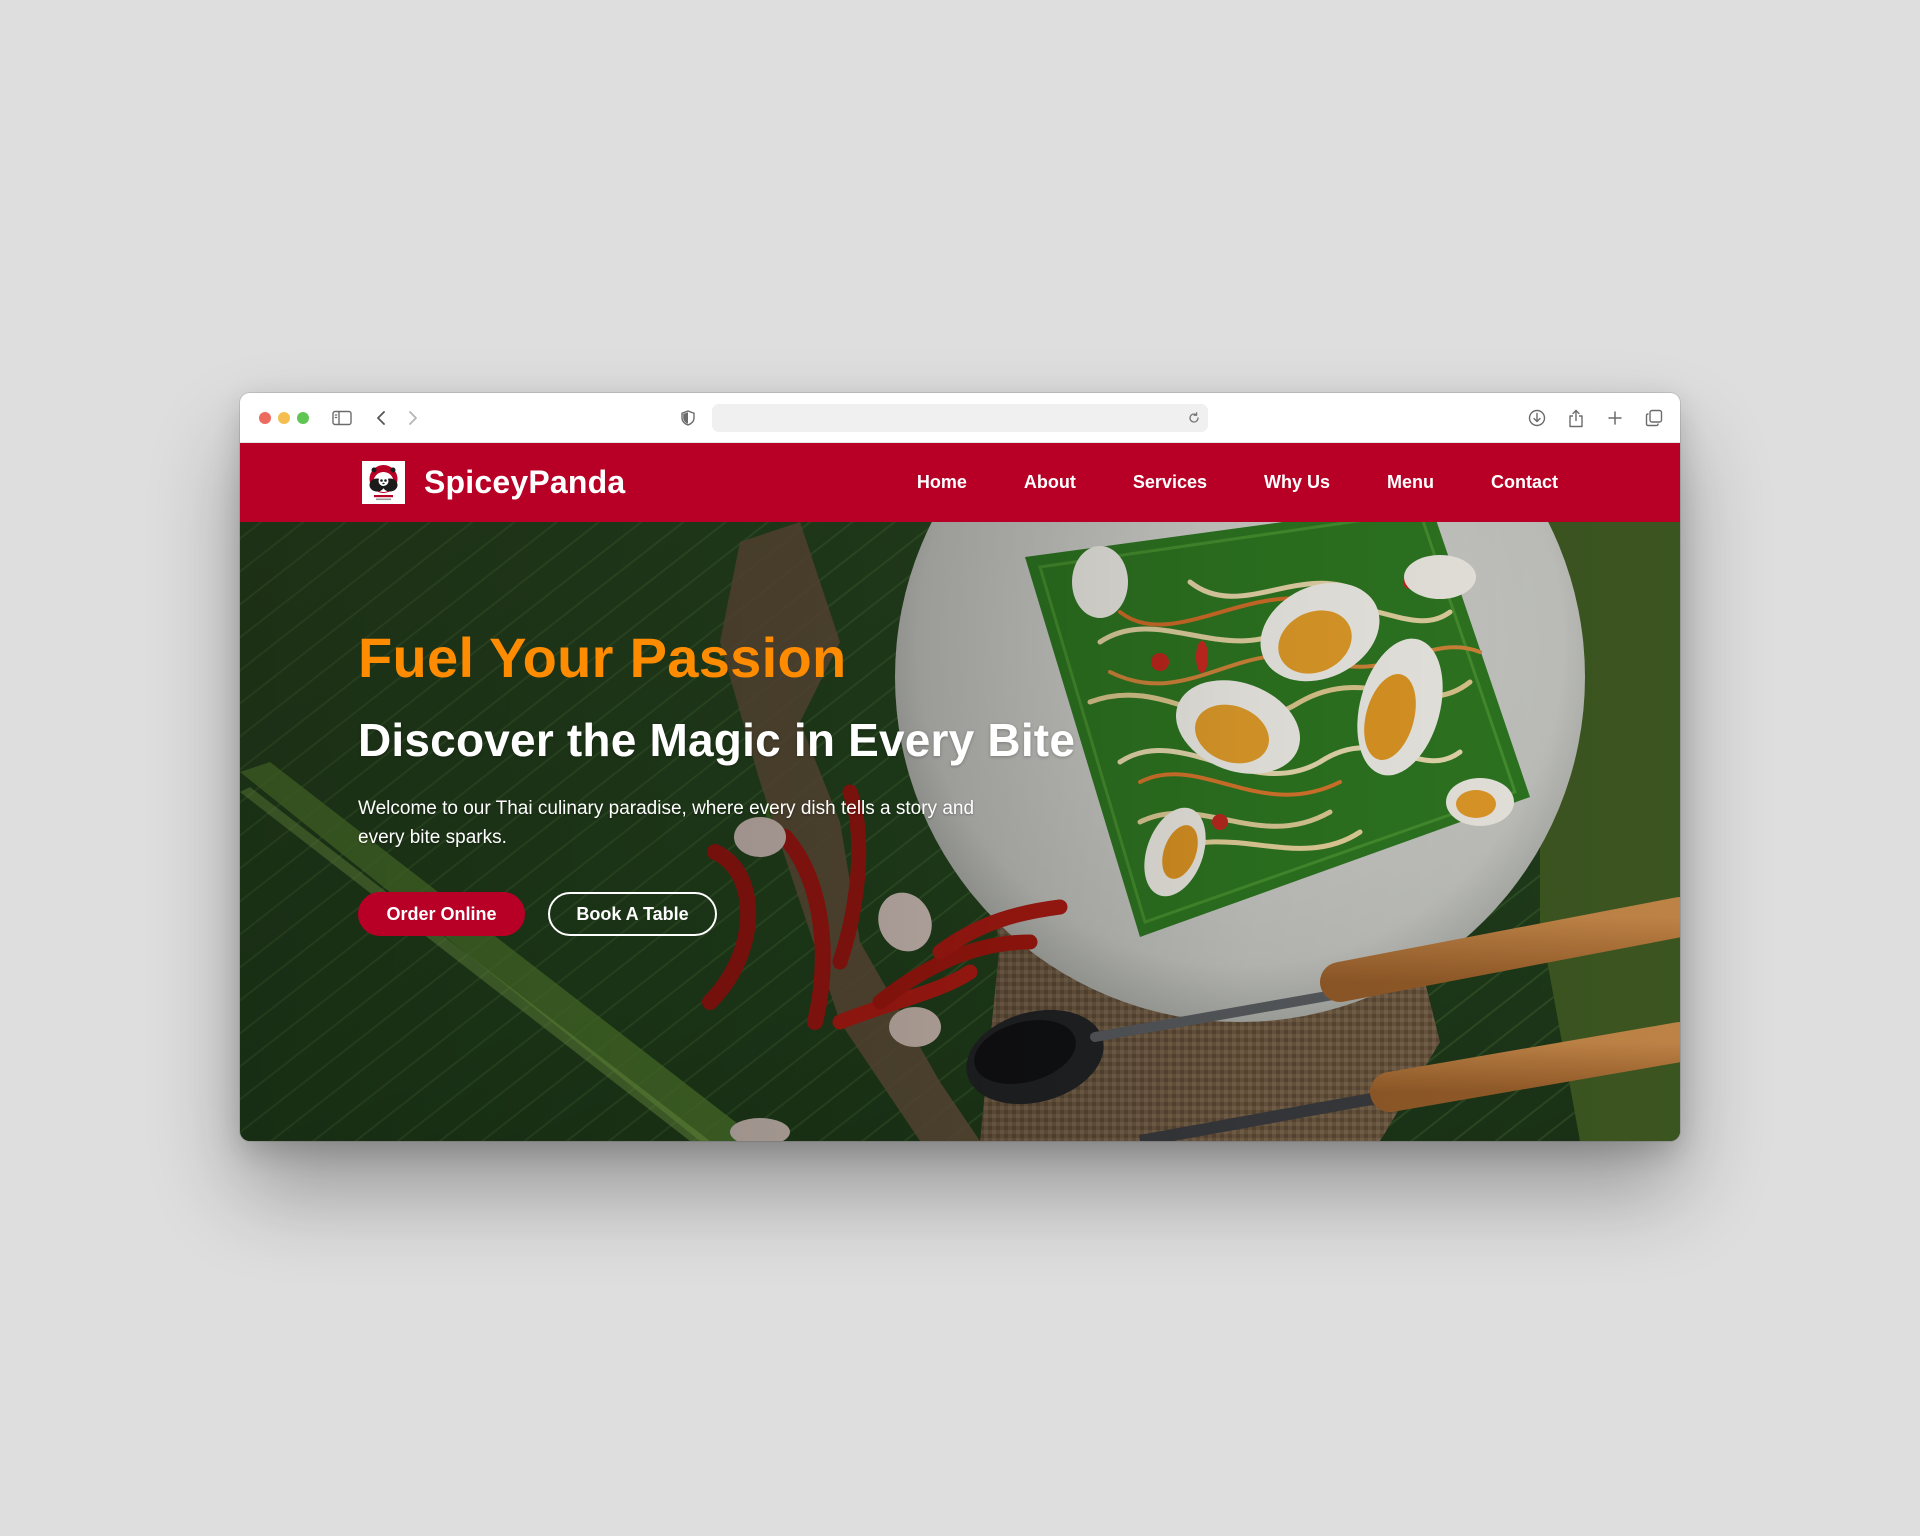 The image size is (1920, 1536). Describe the element at coordinates (1654, 418) in the screenshot. I see `tabs-overview-icon` at that location.